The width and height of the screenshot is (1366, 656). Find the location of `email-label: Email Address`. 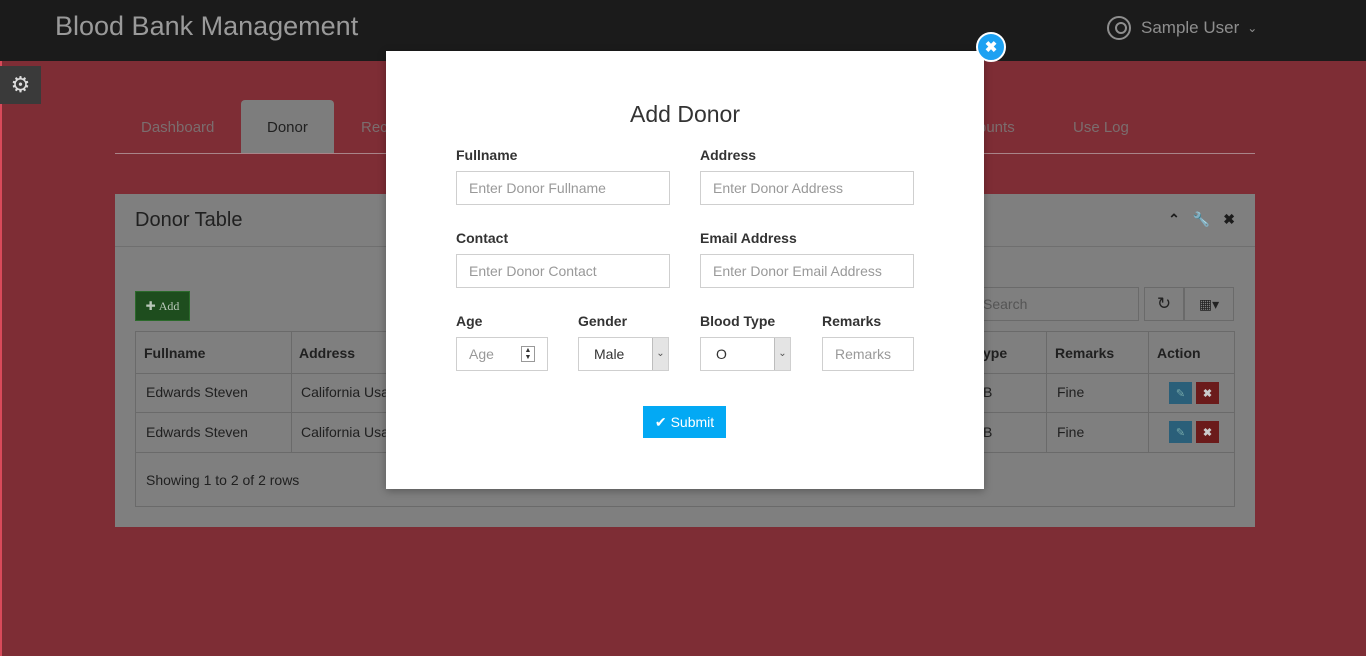

email-label: Email Address is located at coordinates (748, 238).